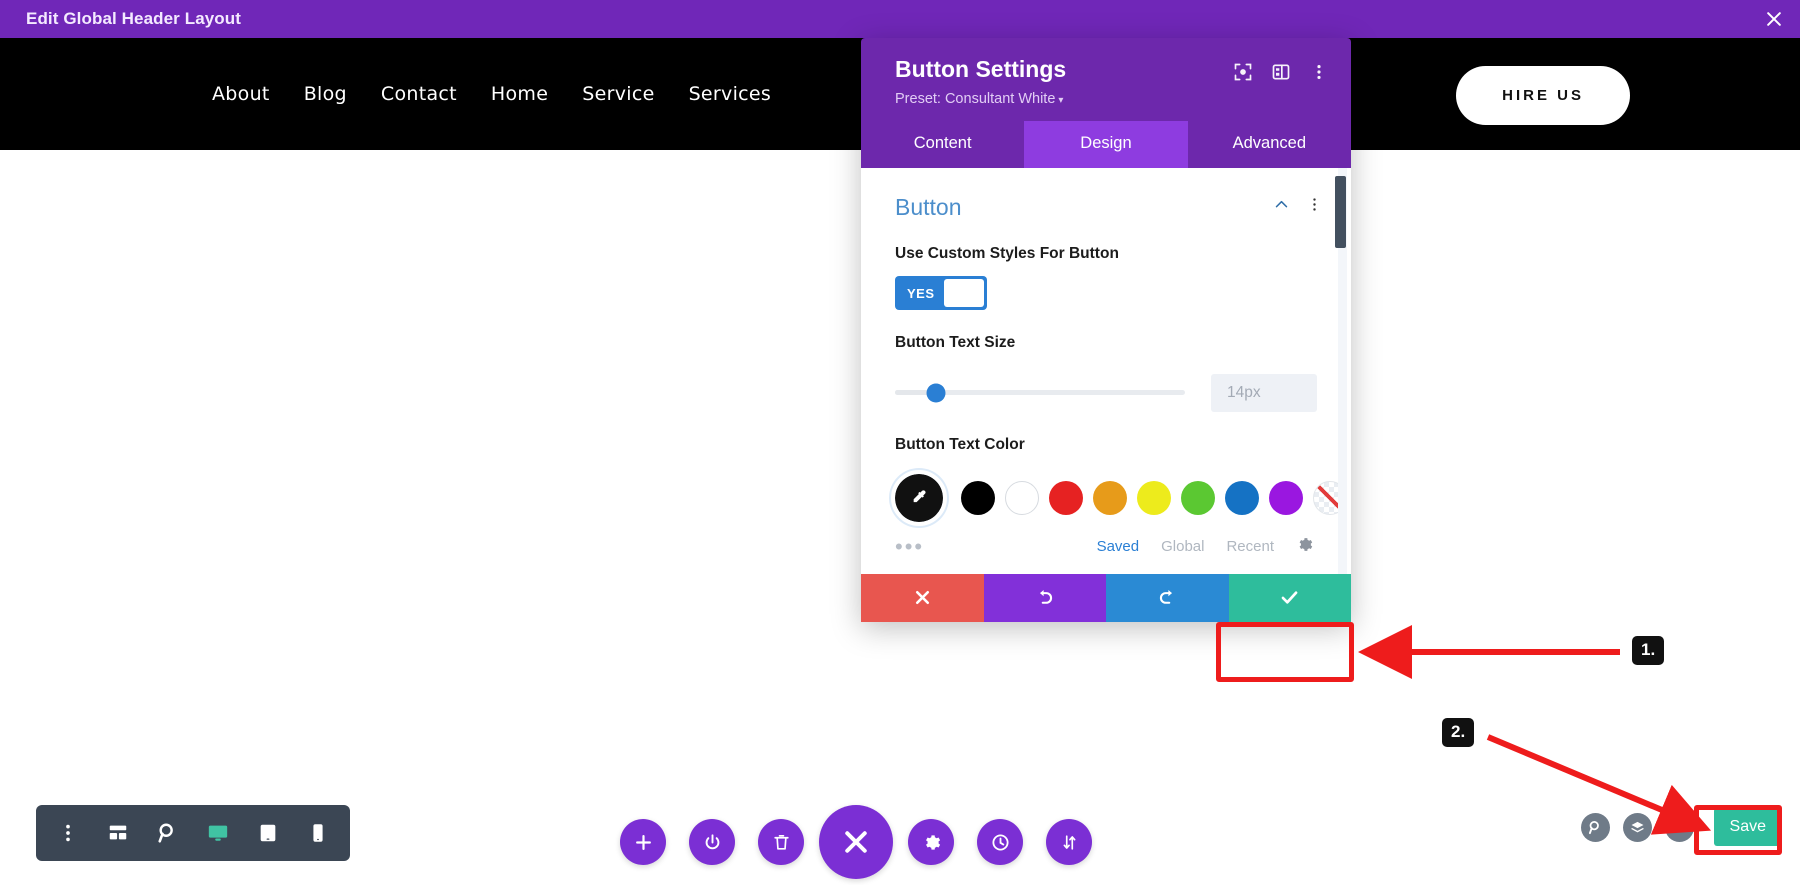 The image size is (1800, 885). Describe the element at coordinates (1061, 100) in the screenshot. I see `chevron-down-icon: ▾` at that location.